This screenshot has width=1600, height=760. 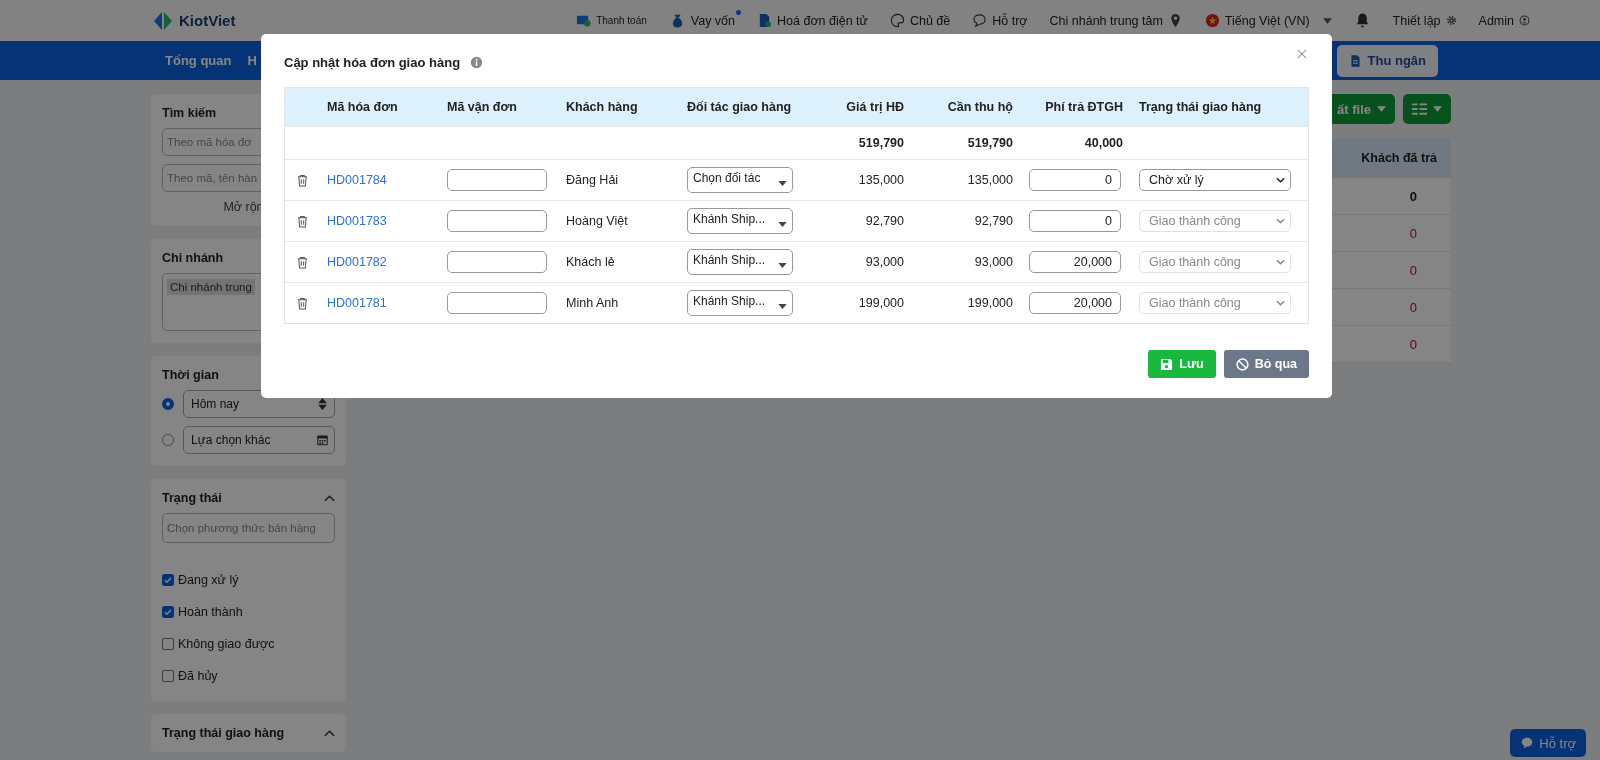 I want to click on column-header: Khách đã trả, so click(x=1399, y=158).